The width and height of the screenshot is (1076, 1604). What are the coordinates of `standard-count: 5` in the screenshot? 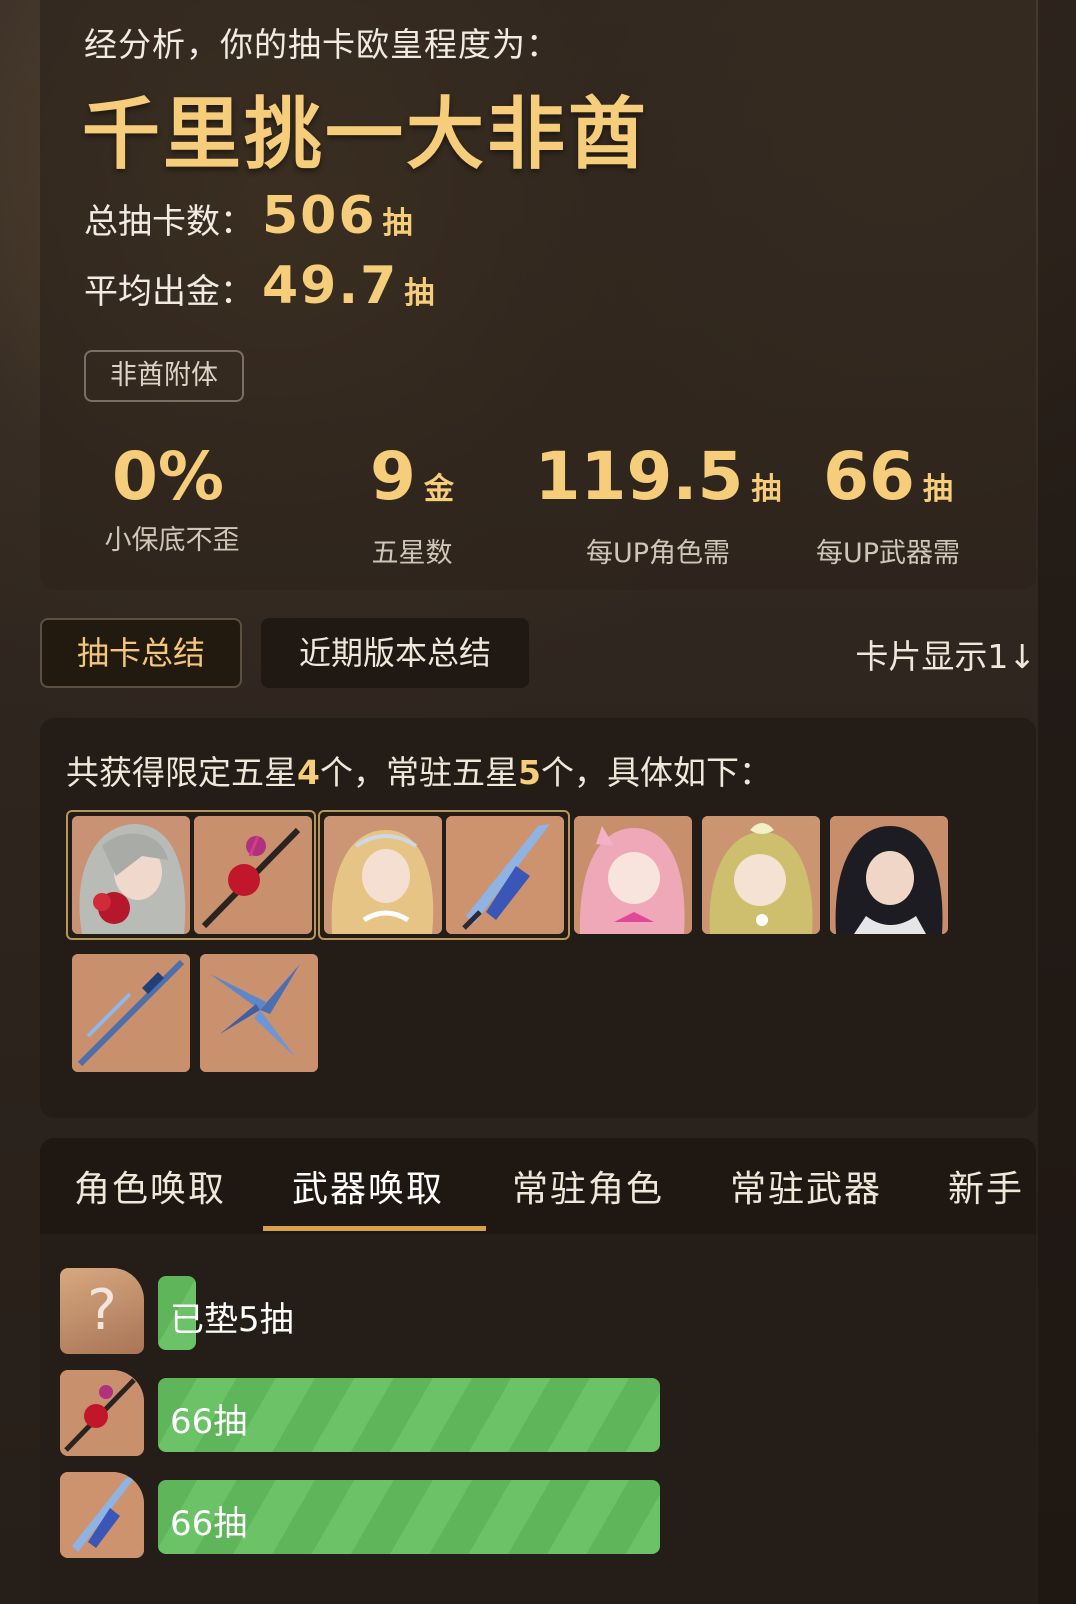 It's located at (529, 772).